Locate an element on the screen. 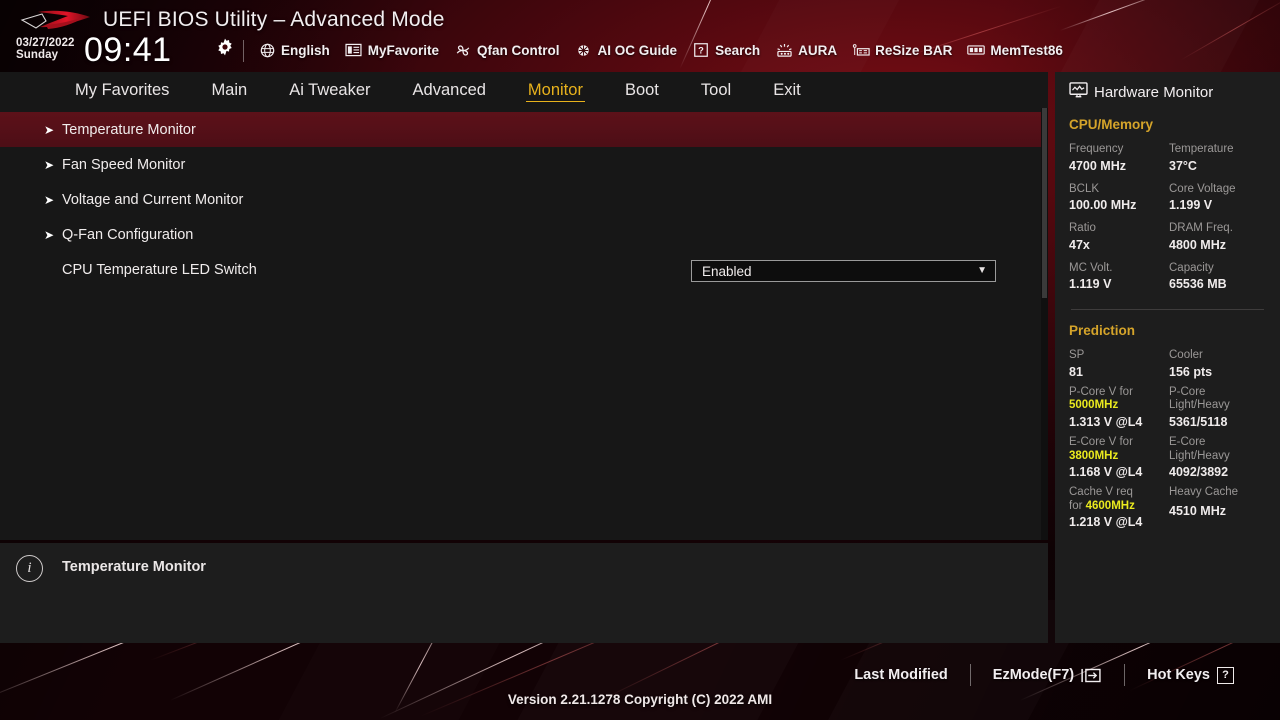 This screenshot has height=720, width=1280. hwm-key: Temperature is located at coordinates (1201, 149).